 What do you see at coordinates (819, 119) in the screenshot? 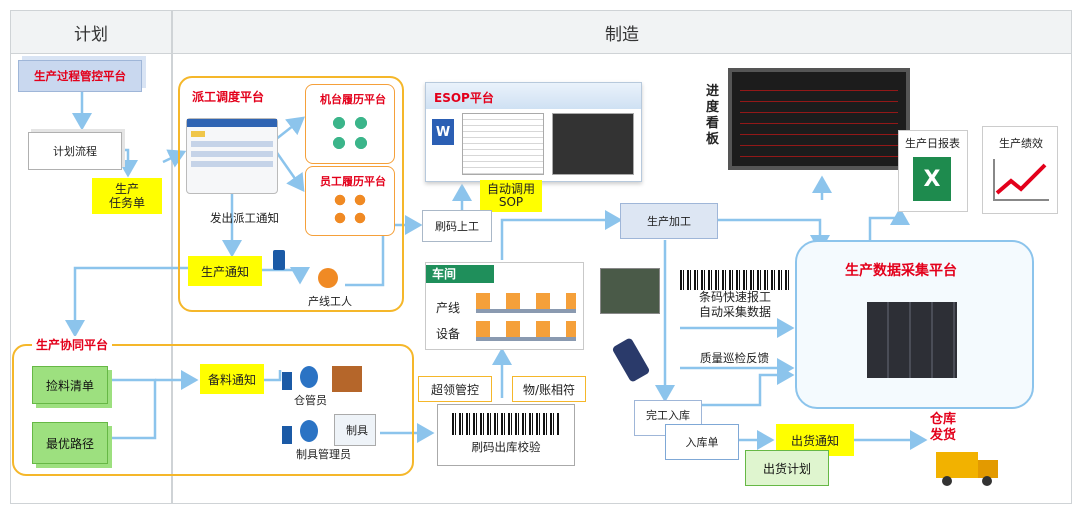
I see `progress-board-display` at bounding box center [819, 119].